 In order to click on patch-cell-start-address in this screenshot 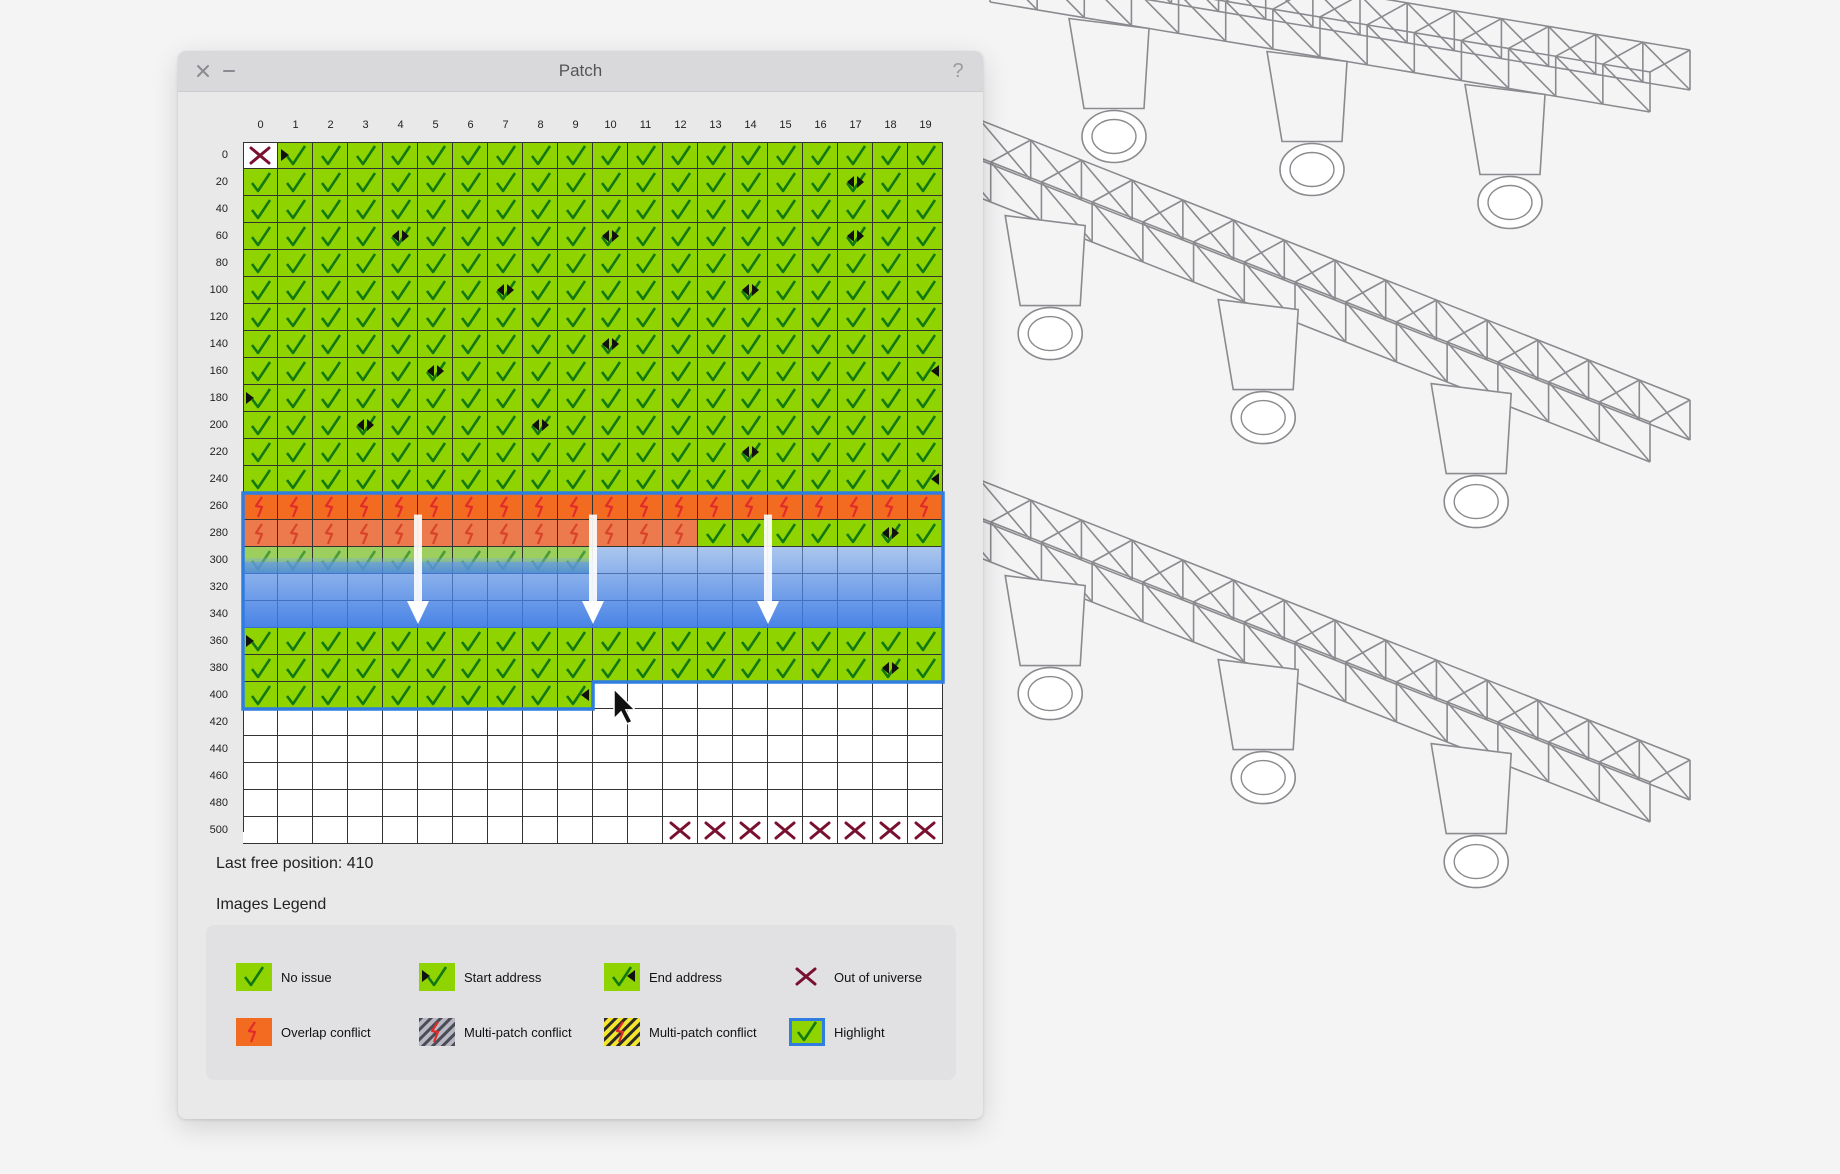, I will do `click(260, 641)`.